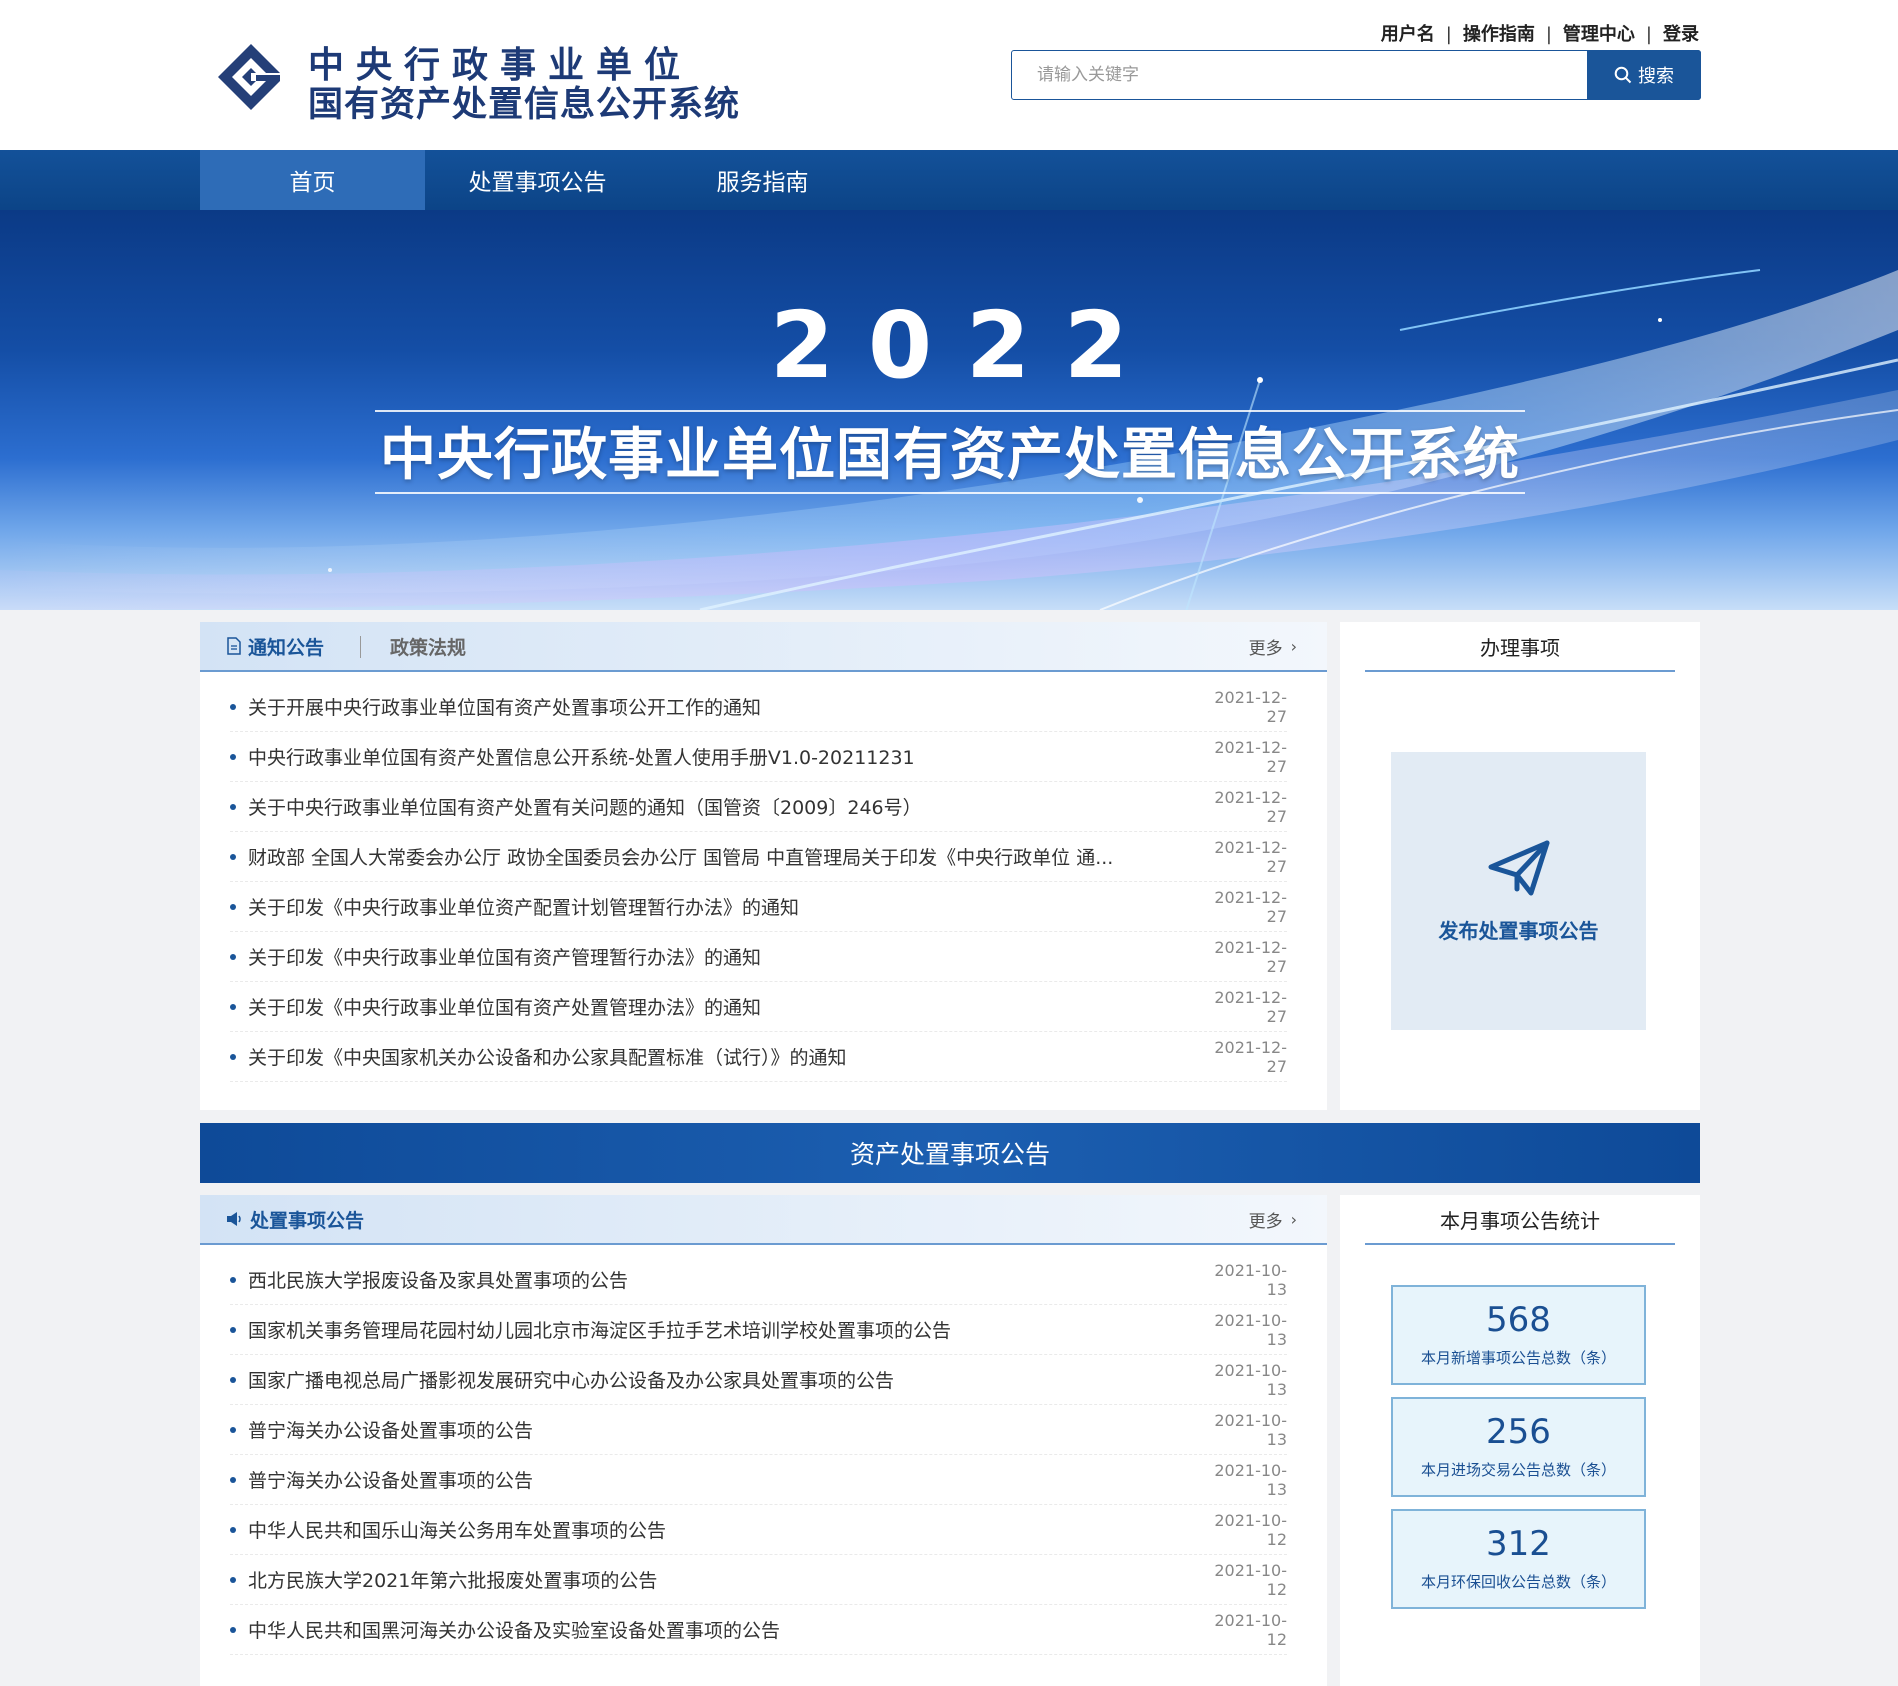 Image resolution: width=1898 pixels, height=1686 pixels. Describe the element at coordinates (234, 646) in the screenshot. I see `document-icon` at that location.